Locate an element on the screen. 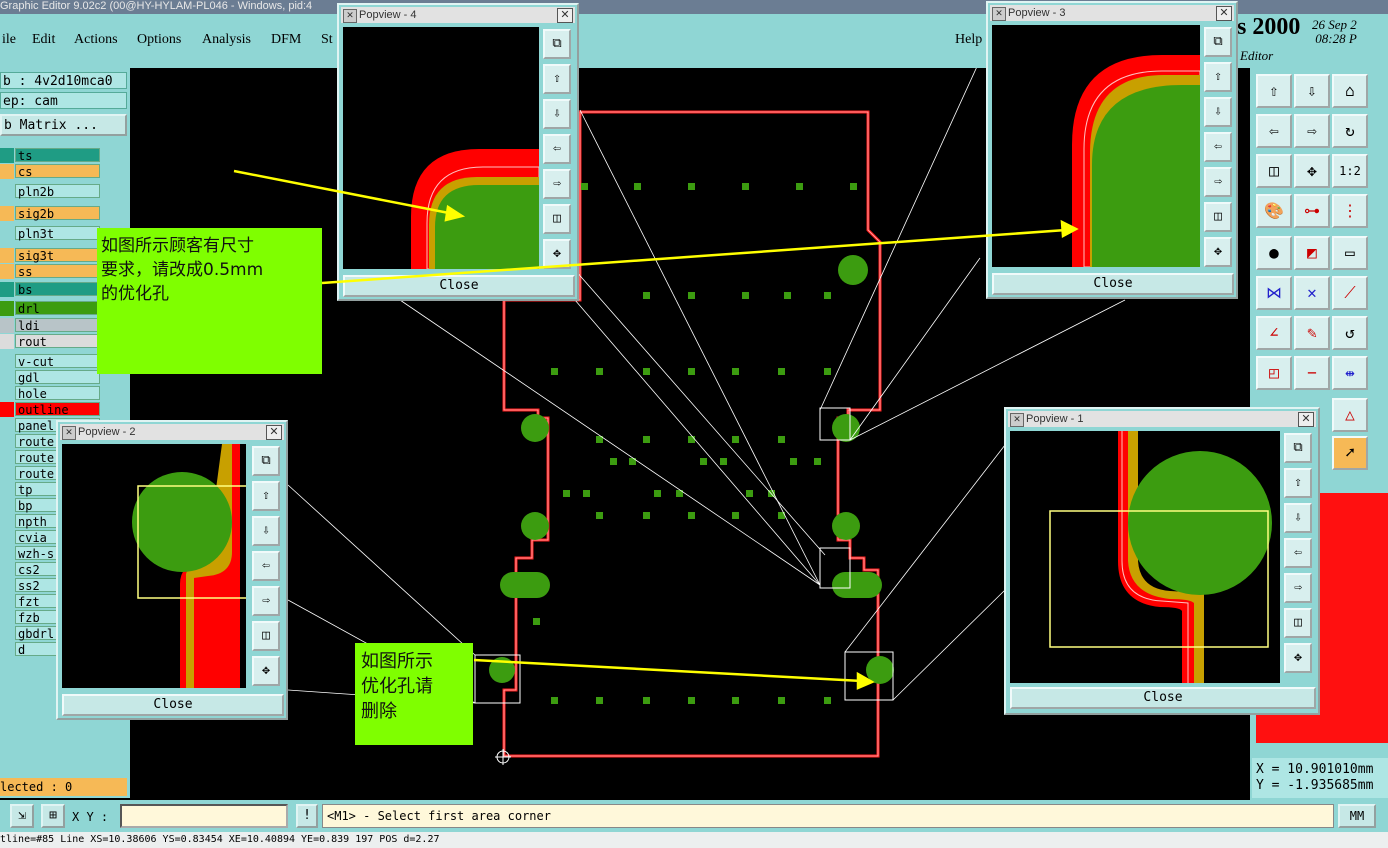 The height and width of the screenshot is (848, 1388). menu-edit: Edit is located at coordinates (43, 40).